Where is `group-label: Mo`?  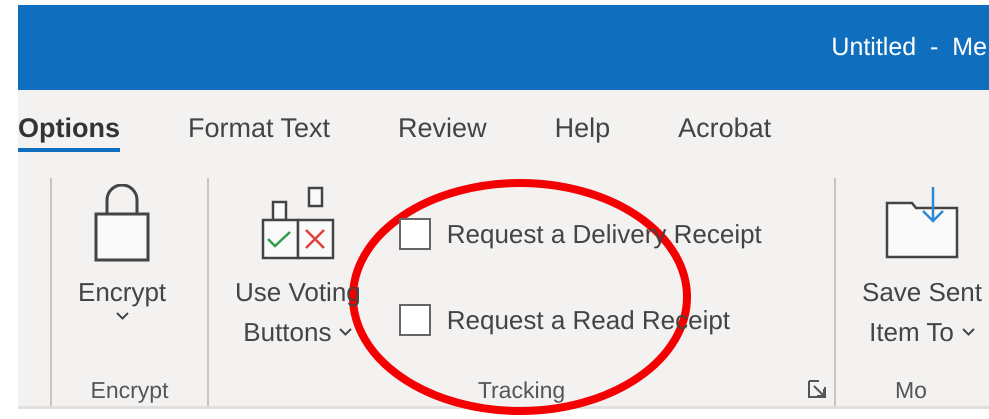 group-label: Mo is located at coordinates (911, 390).